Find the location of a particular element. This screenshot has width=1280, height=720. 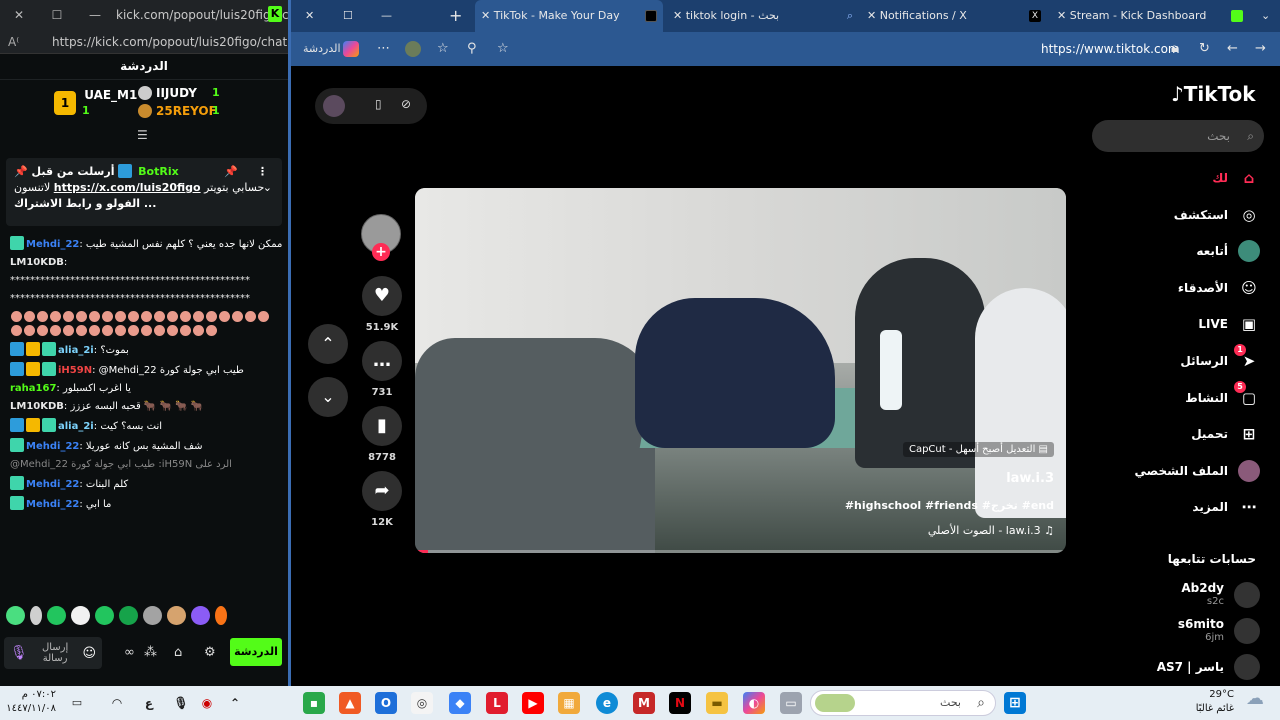

taskbar-search: بحث ⌕ is located at coordinates (903, 703).